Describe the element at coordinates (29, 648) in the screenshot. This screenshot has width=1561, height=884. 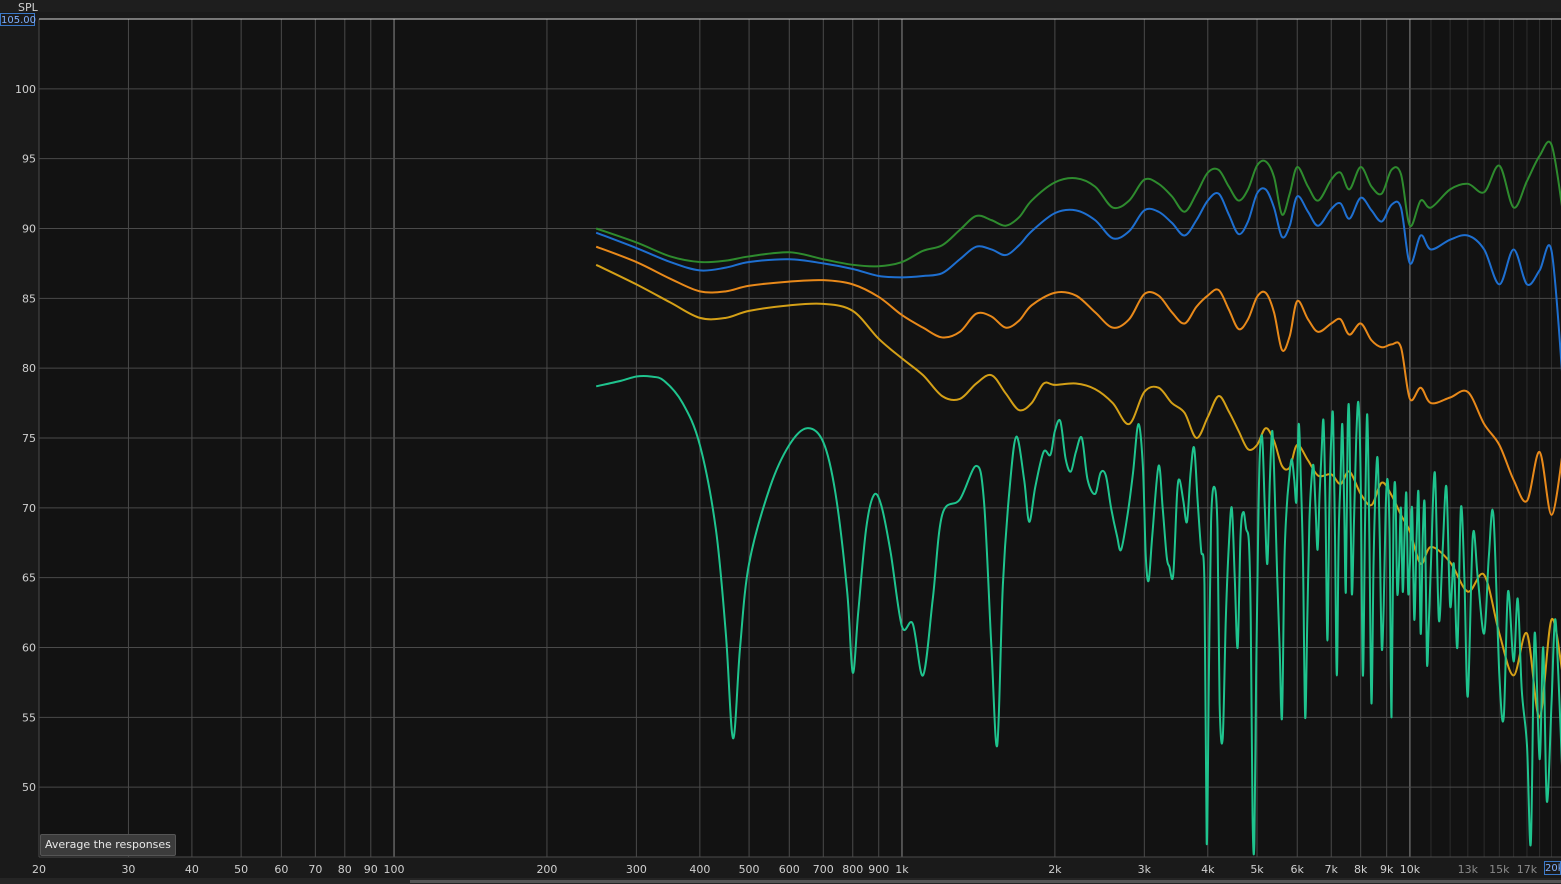
I see `y-tick-label: 60` at that location.